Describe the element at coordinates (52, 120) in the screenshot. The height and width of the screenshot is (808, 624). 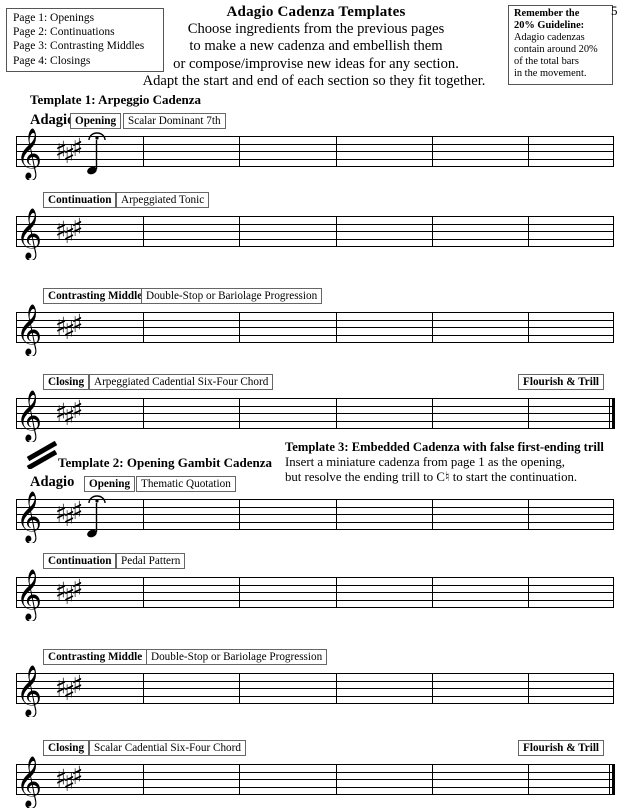
I see `template-1-tempo: Adagio` at that location.